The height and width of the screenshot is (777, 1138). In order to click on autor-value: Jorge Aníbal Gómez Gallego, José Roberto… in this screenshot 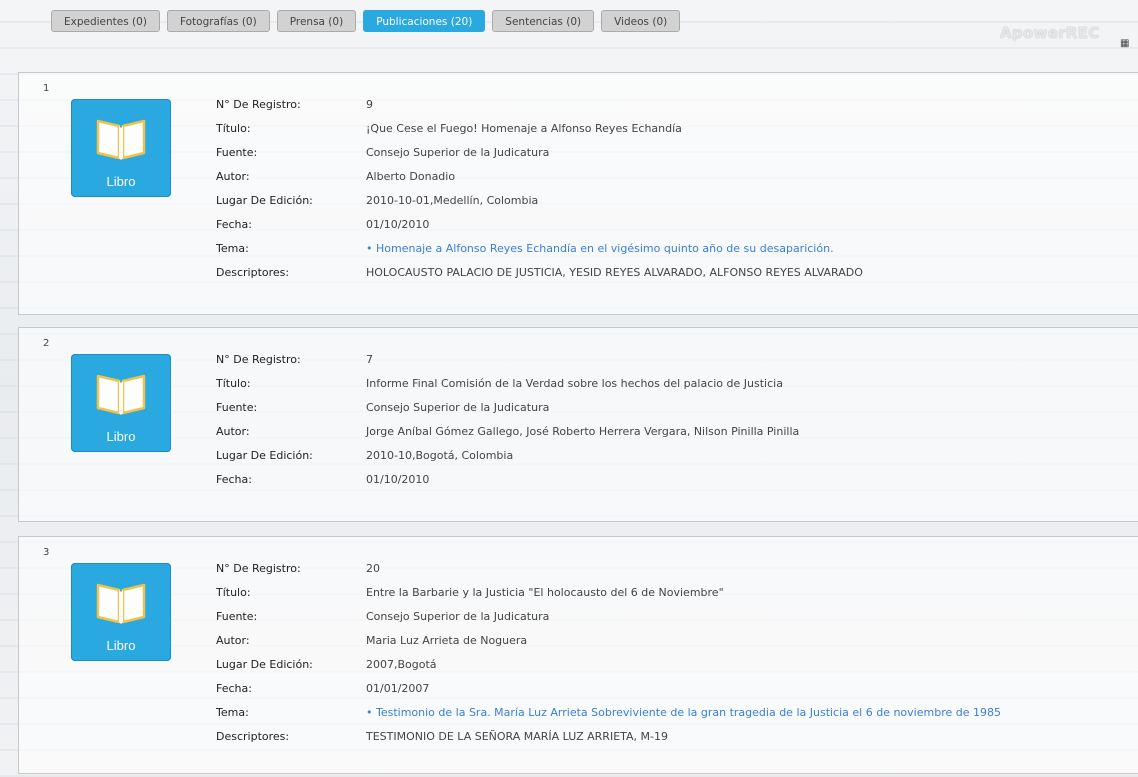, I will do `click(583, 431)`.